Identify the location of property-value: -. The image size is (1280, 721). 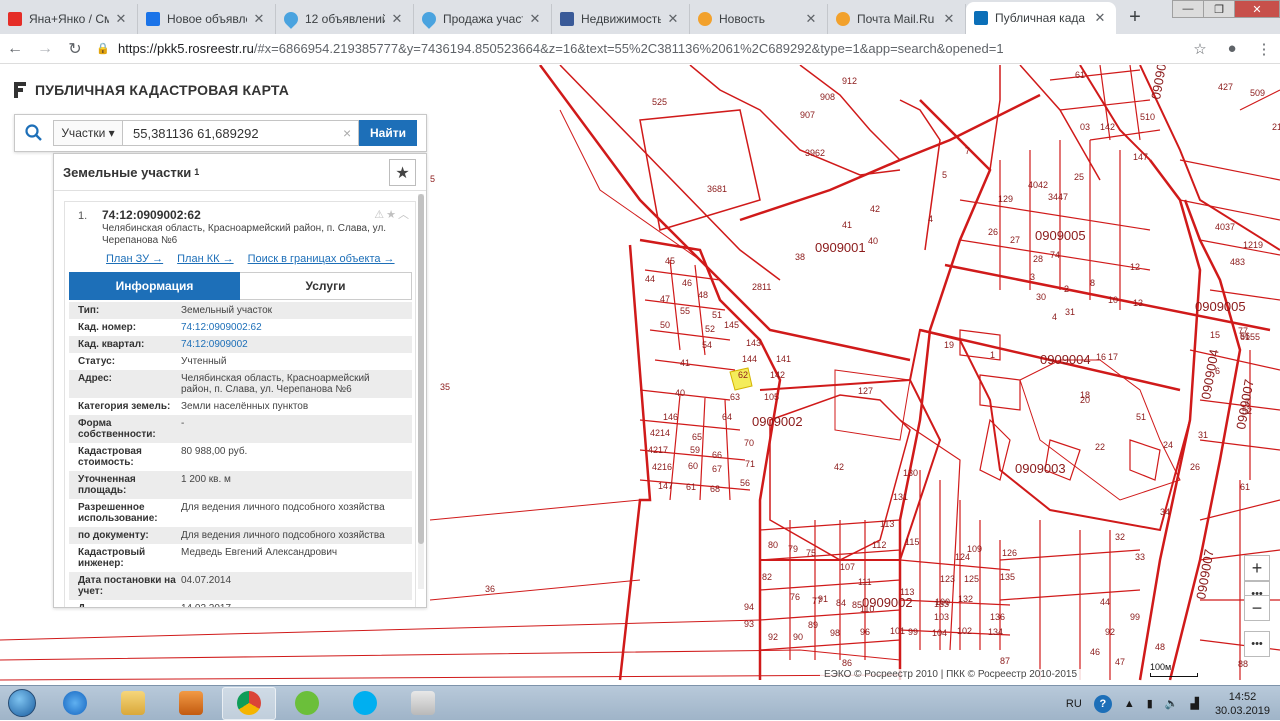
(183, 423).